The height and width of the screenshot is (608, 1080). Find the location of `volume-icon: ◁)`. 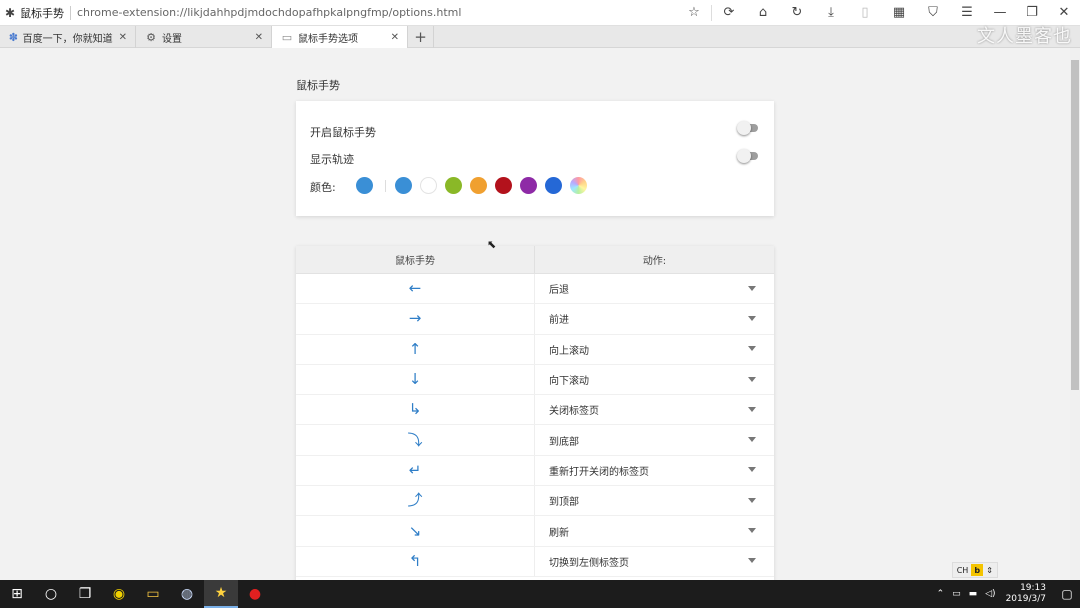

volume-icon: ◁) is located at coordinates (990, 594).